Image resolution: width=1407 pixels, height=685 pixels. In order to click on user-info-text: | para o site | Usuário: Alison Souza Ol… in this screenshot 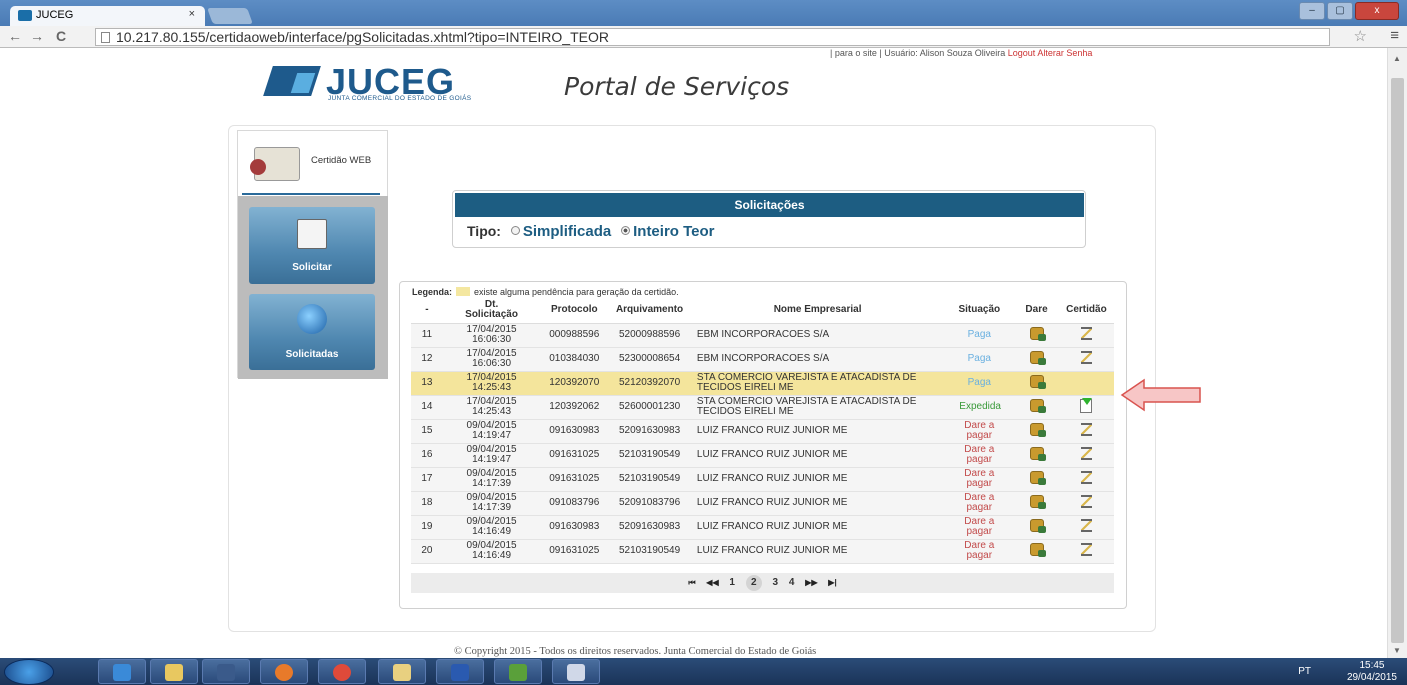, I will do `click(918, 53)`.